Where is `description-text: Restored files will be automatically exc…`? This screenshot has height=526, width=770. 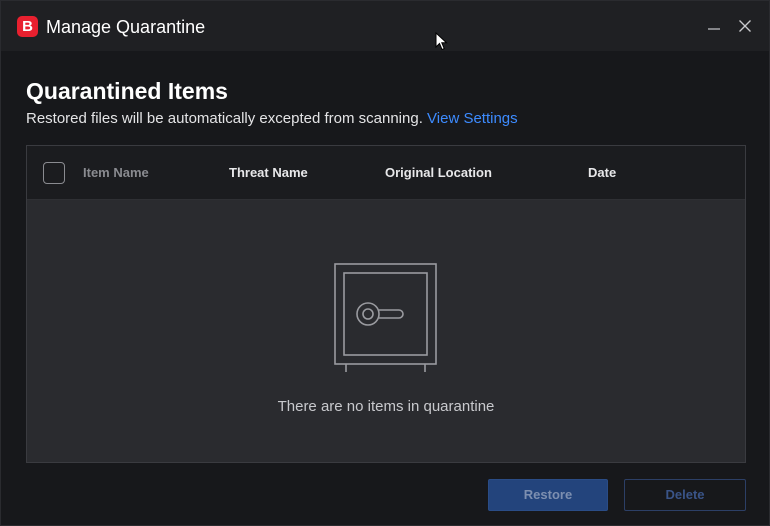 description-text: Restored files will be automatically exc… is located at coordinates (224, 118).